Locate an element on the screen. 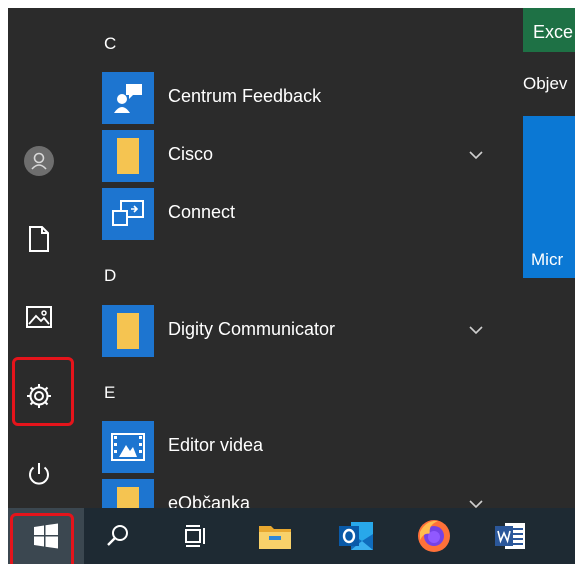 Image resolution: width=575 pixels, height=564 pixels. file-explorer-button is located at coordinates (275, 536).